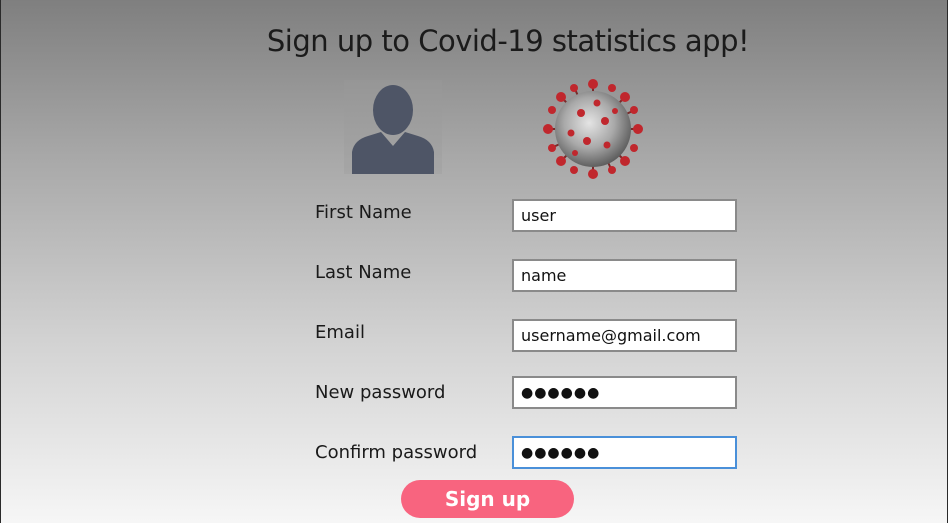 The image size is (948, 523). What do you see at coordinates (624, 215) in the screenshot?
I see `first-name-input` at bounding box center [624, 215].